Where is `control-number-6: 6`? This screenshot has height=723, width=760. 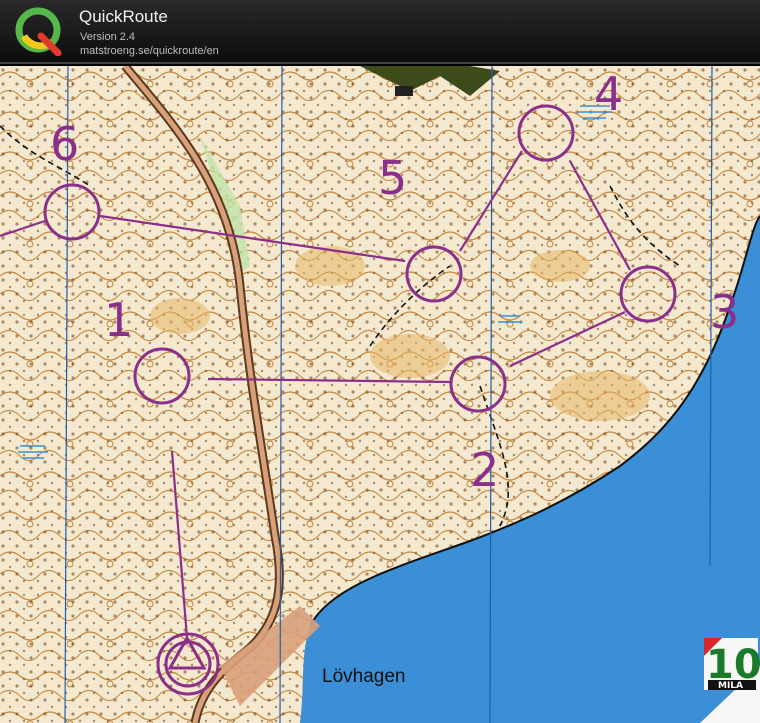
control-number-6: 6 is located at coordinates (64, 144).